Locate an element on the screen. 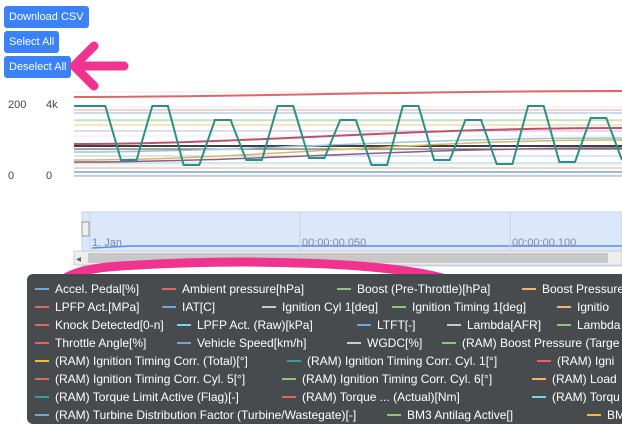 The width and height of the screenshot is (622, 424). legend-label: (RAM) Torque ... (Actual)[Nm] is located at coordinates (381, 397).